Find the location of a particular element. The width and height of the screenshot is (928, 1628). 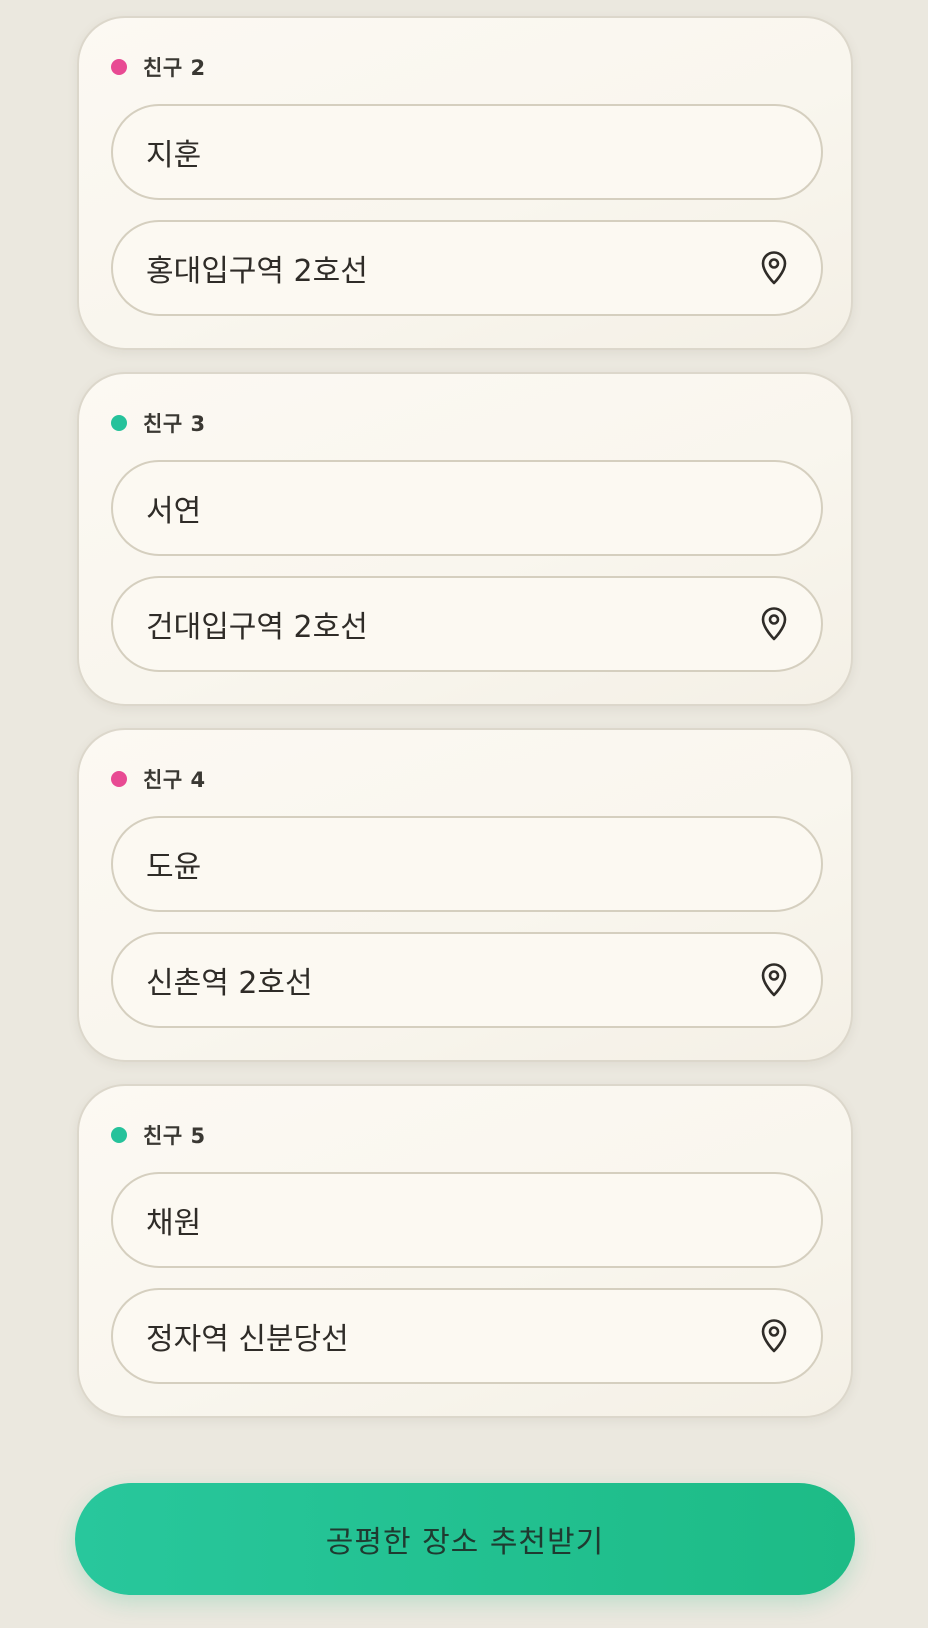

friend-card-header: 친구 4 is located at coordinates (158, 779).